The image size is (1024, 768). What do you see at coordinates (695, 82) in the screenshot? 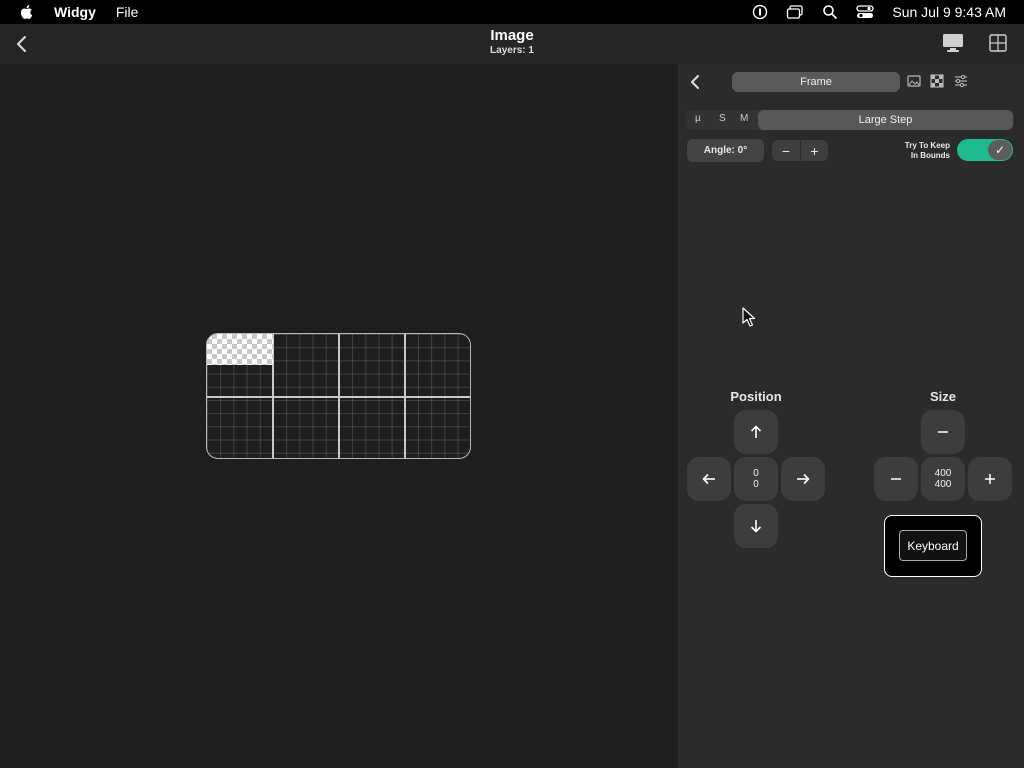
I see `panel-back-chevron-icon` at bounding box center [695, 82].